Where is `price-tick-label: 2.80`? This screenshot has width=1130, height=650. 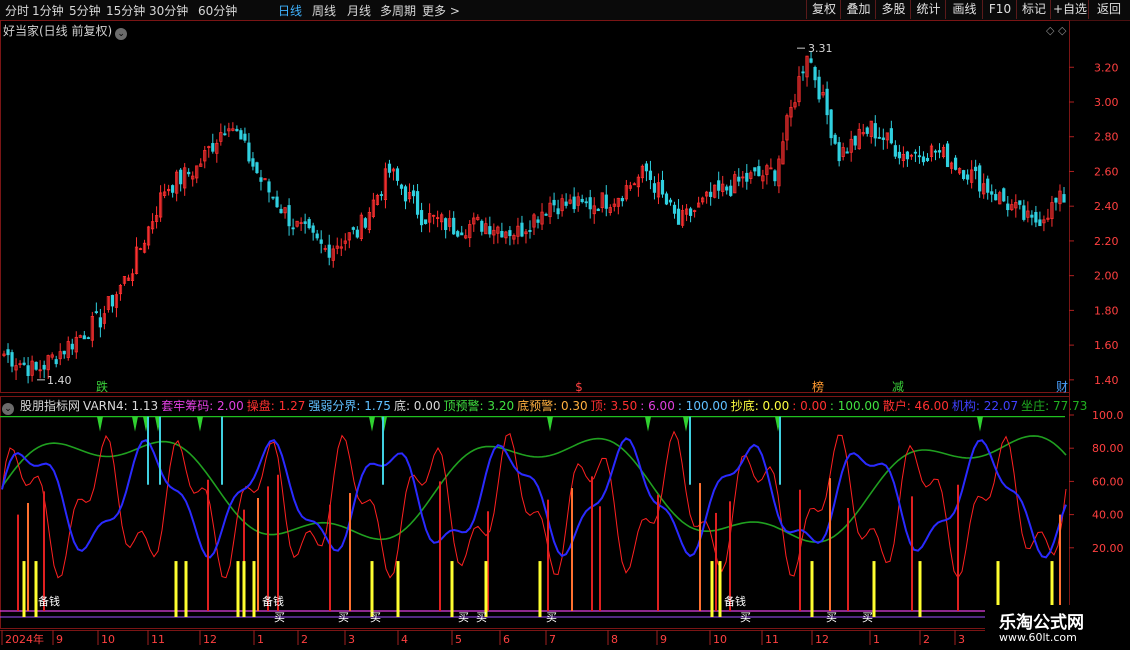 price-tick-label: 2.80 is located at coordinates (1106, 137).